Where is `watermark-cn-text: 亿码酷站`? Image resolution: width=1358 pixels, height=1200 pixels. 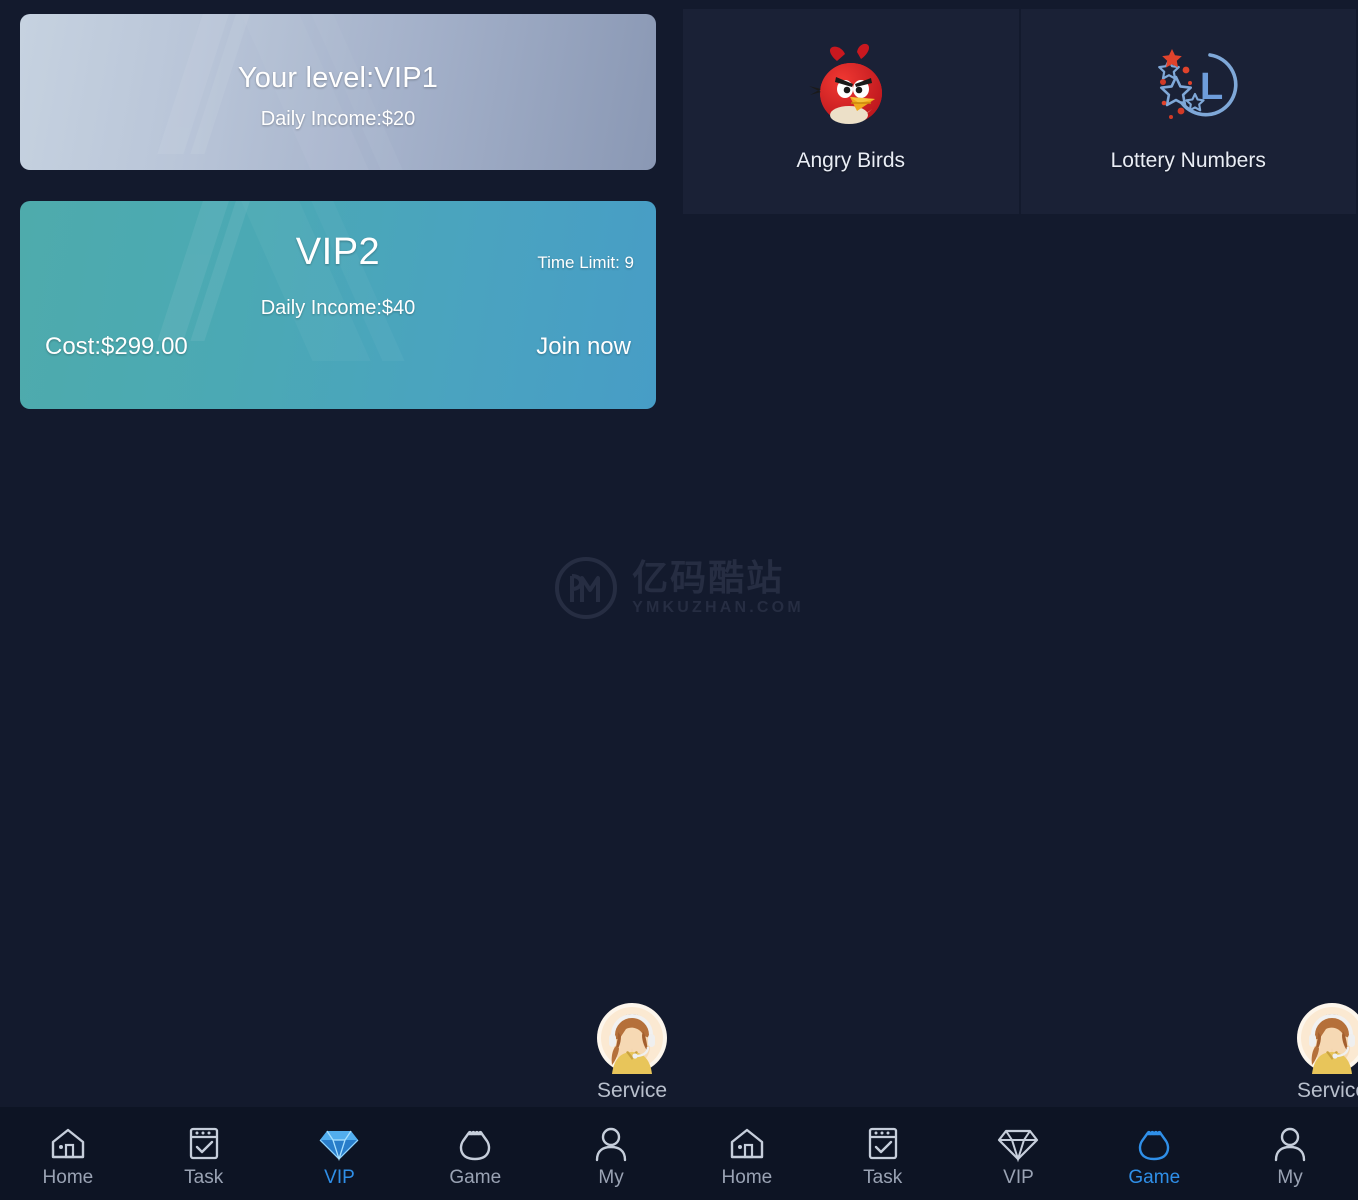 watermark-cn-text: 亿码酷站 is located at coordinates (708, 578).